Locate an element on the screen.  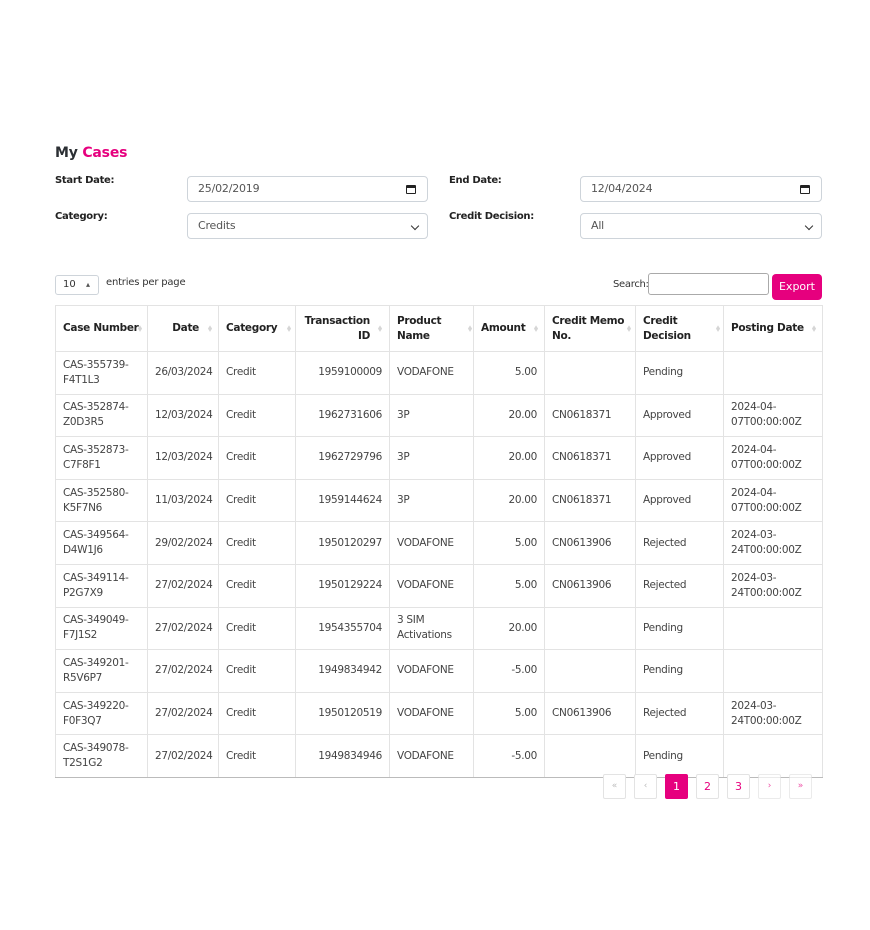
cell-case-number: CAS-352580-K5F7N6 is located at coordinates (101, 500).